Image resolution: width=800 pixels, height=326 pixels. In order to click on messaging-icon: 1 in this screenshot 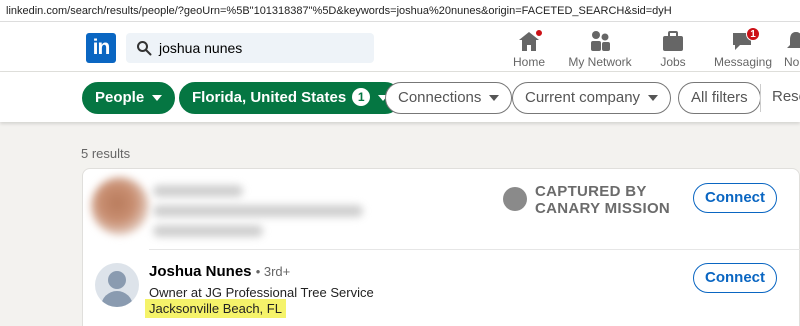, I will do `click(745, 39)`.